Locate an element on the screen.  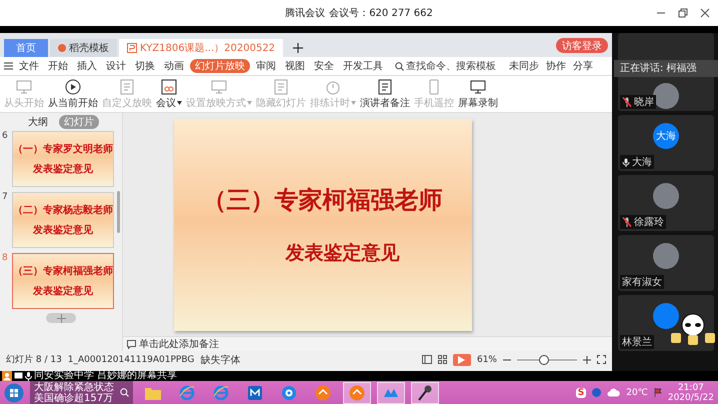
thumbnail-title: （一）专家罗文明老师 is located at coordinates (63, 149).